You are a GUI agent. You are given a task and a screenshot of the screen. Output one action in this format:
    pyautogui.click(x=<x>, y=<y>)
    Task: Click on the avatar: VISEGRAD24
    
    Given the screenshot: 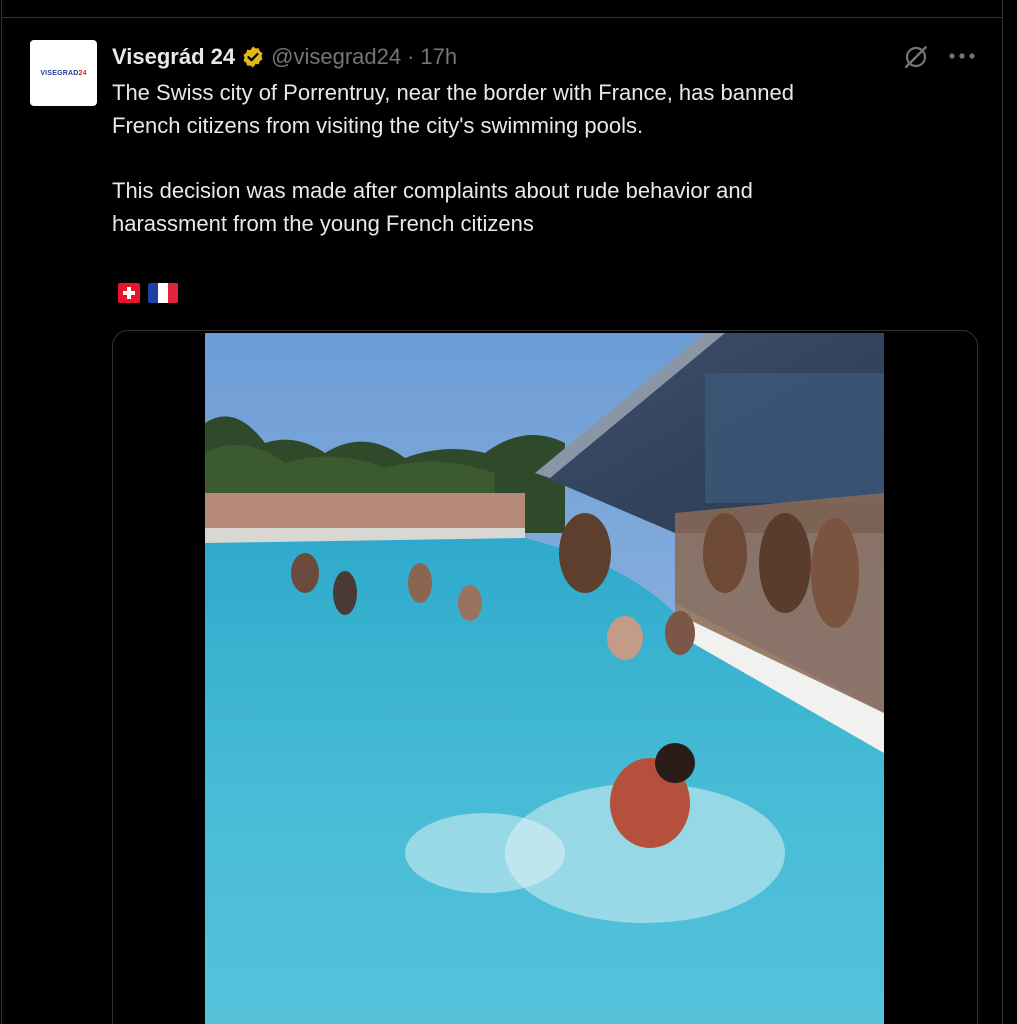 What is the action you would take?
    pyautogui.click(x=63, y=73)
    